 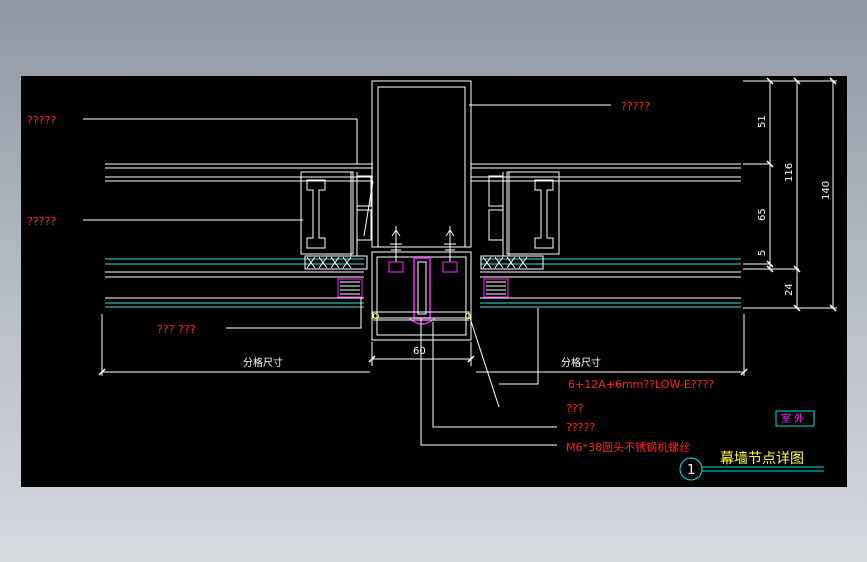 I want to click on left-subframe-profile, so click(x=337, y=213).